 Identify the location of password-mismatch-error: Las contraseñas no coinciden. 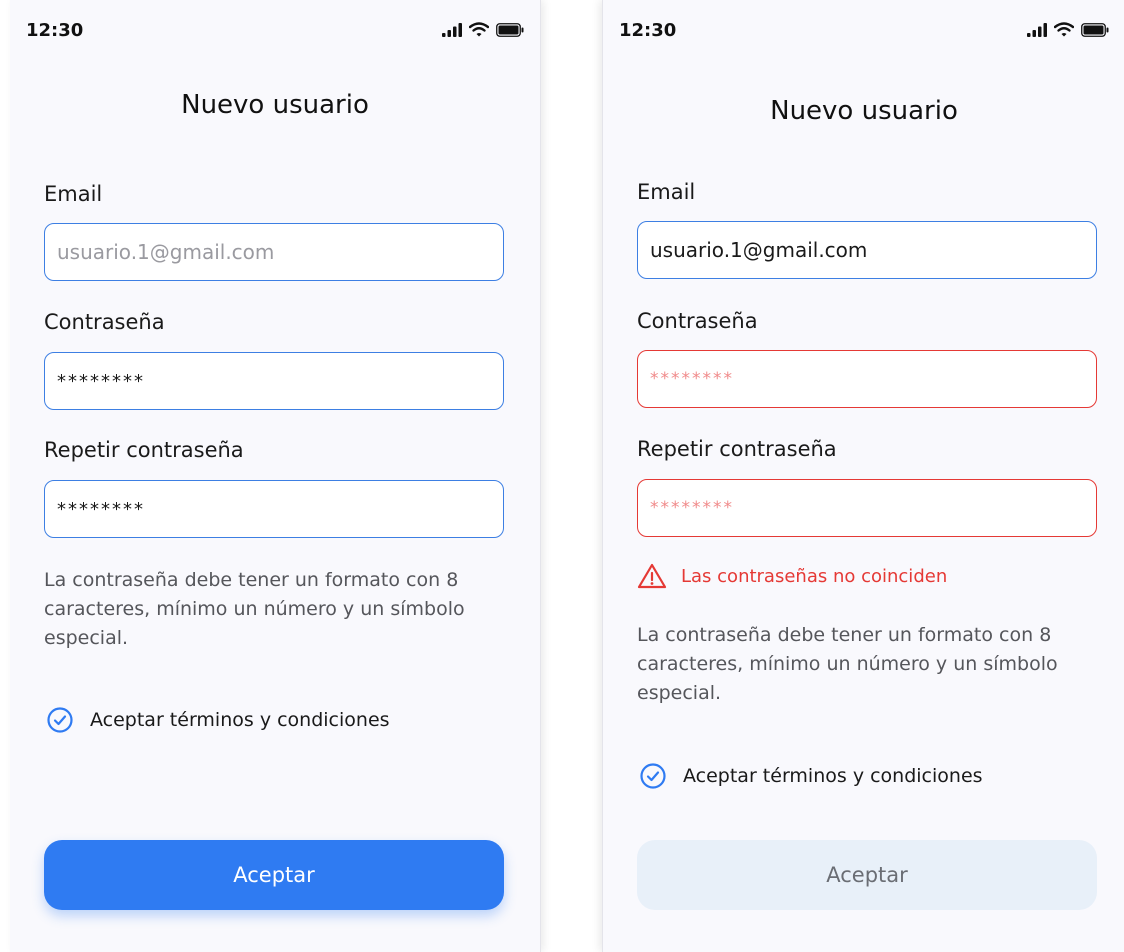
(792, 576).